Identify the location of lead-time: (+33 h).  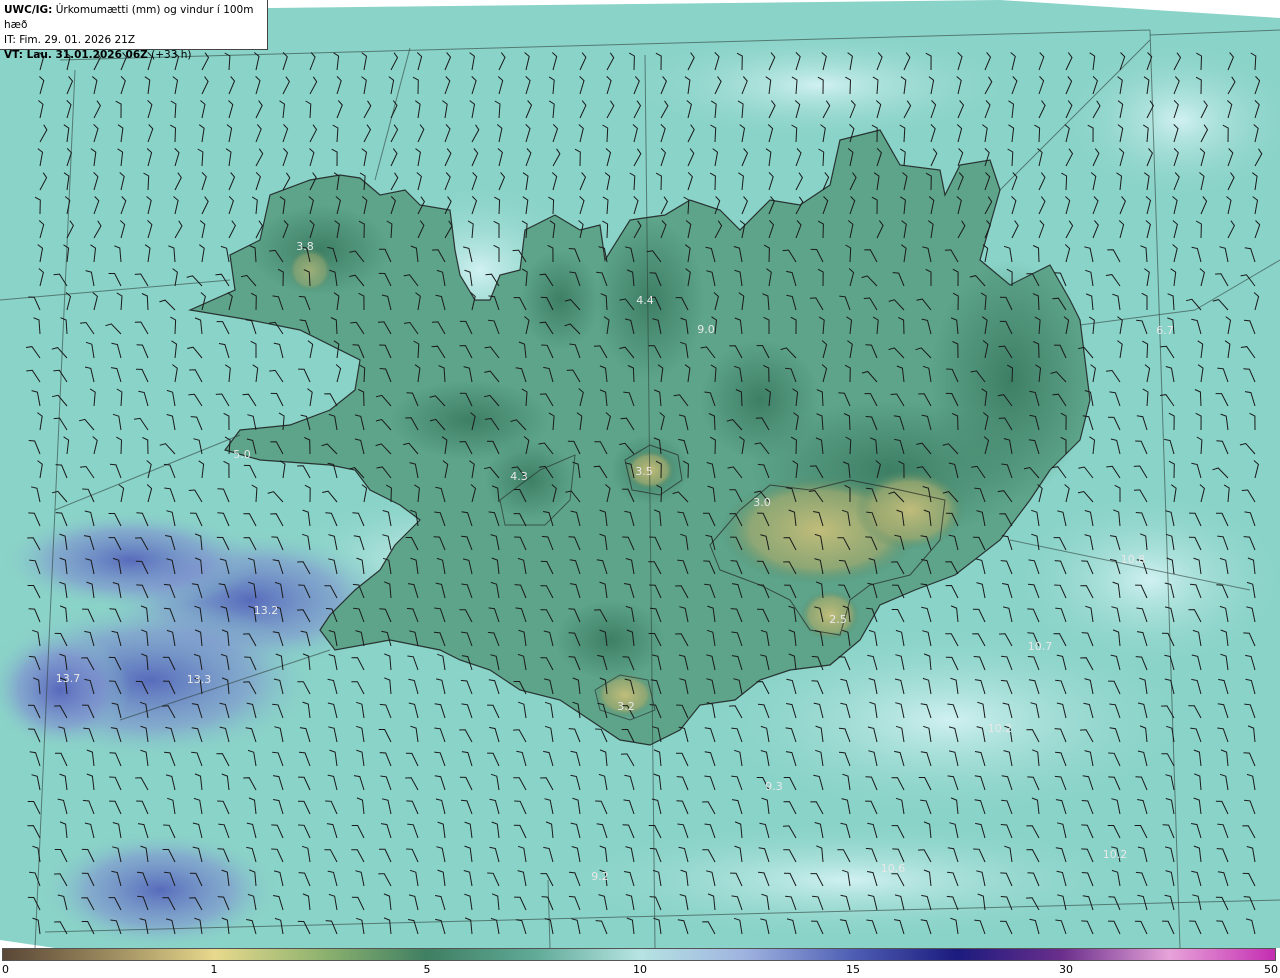
(171, 55).